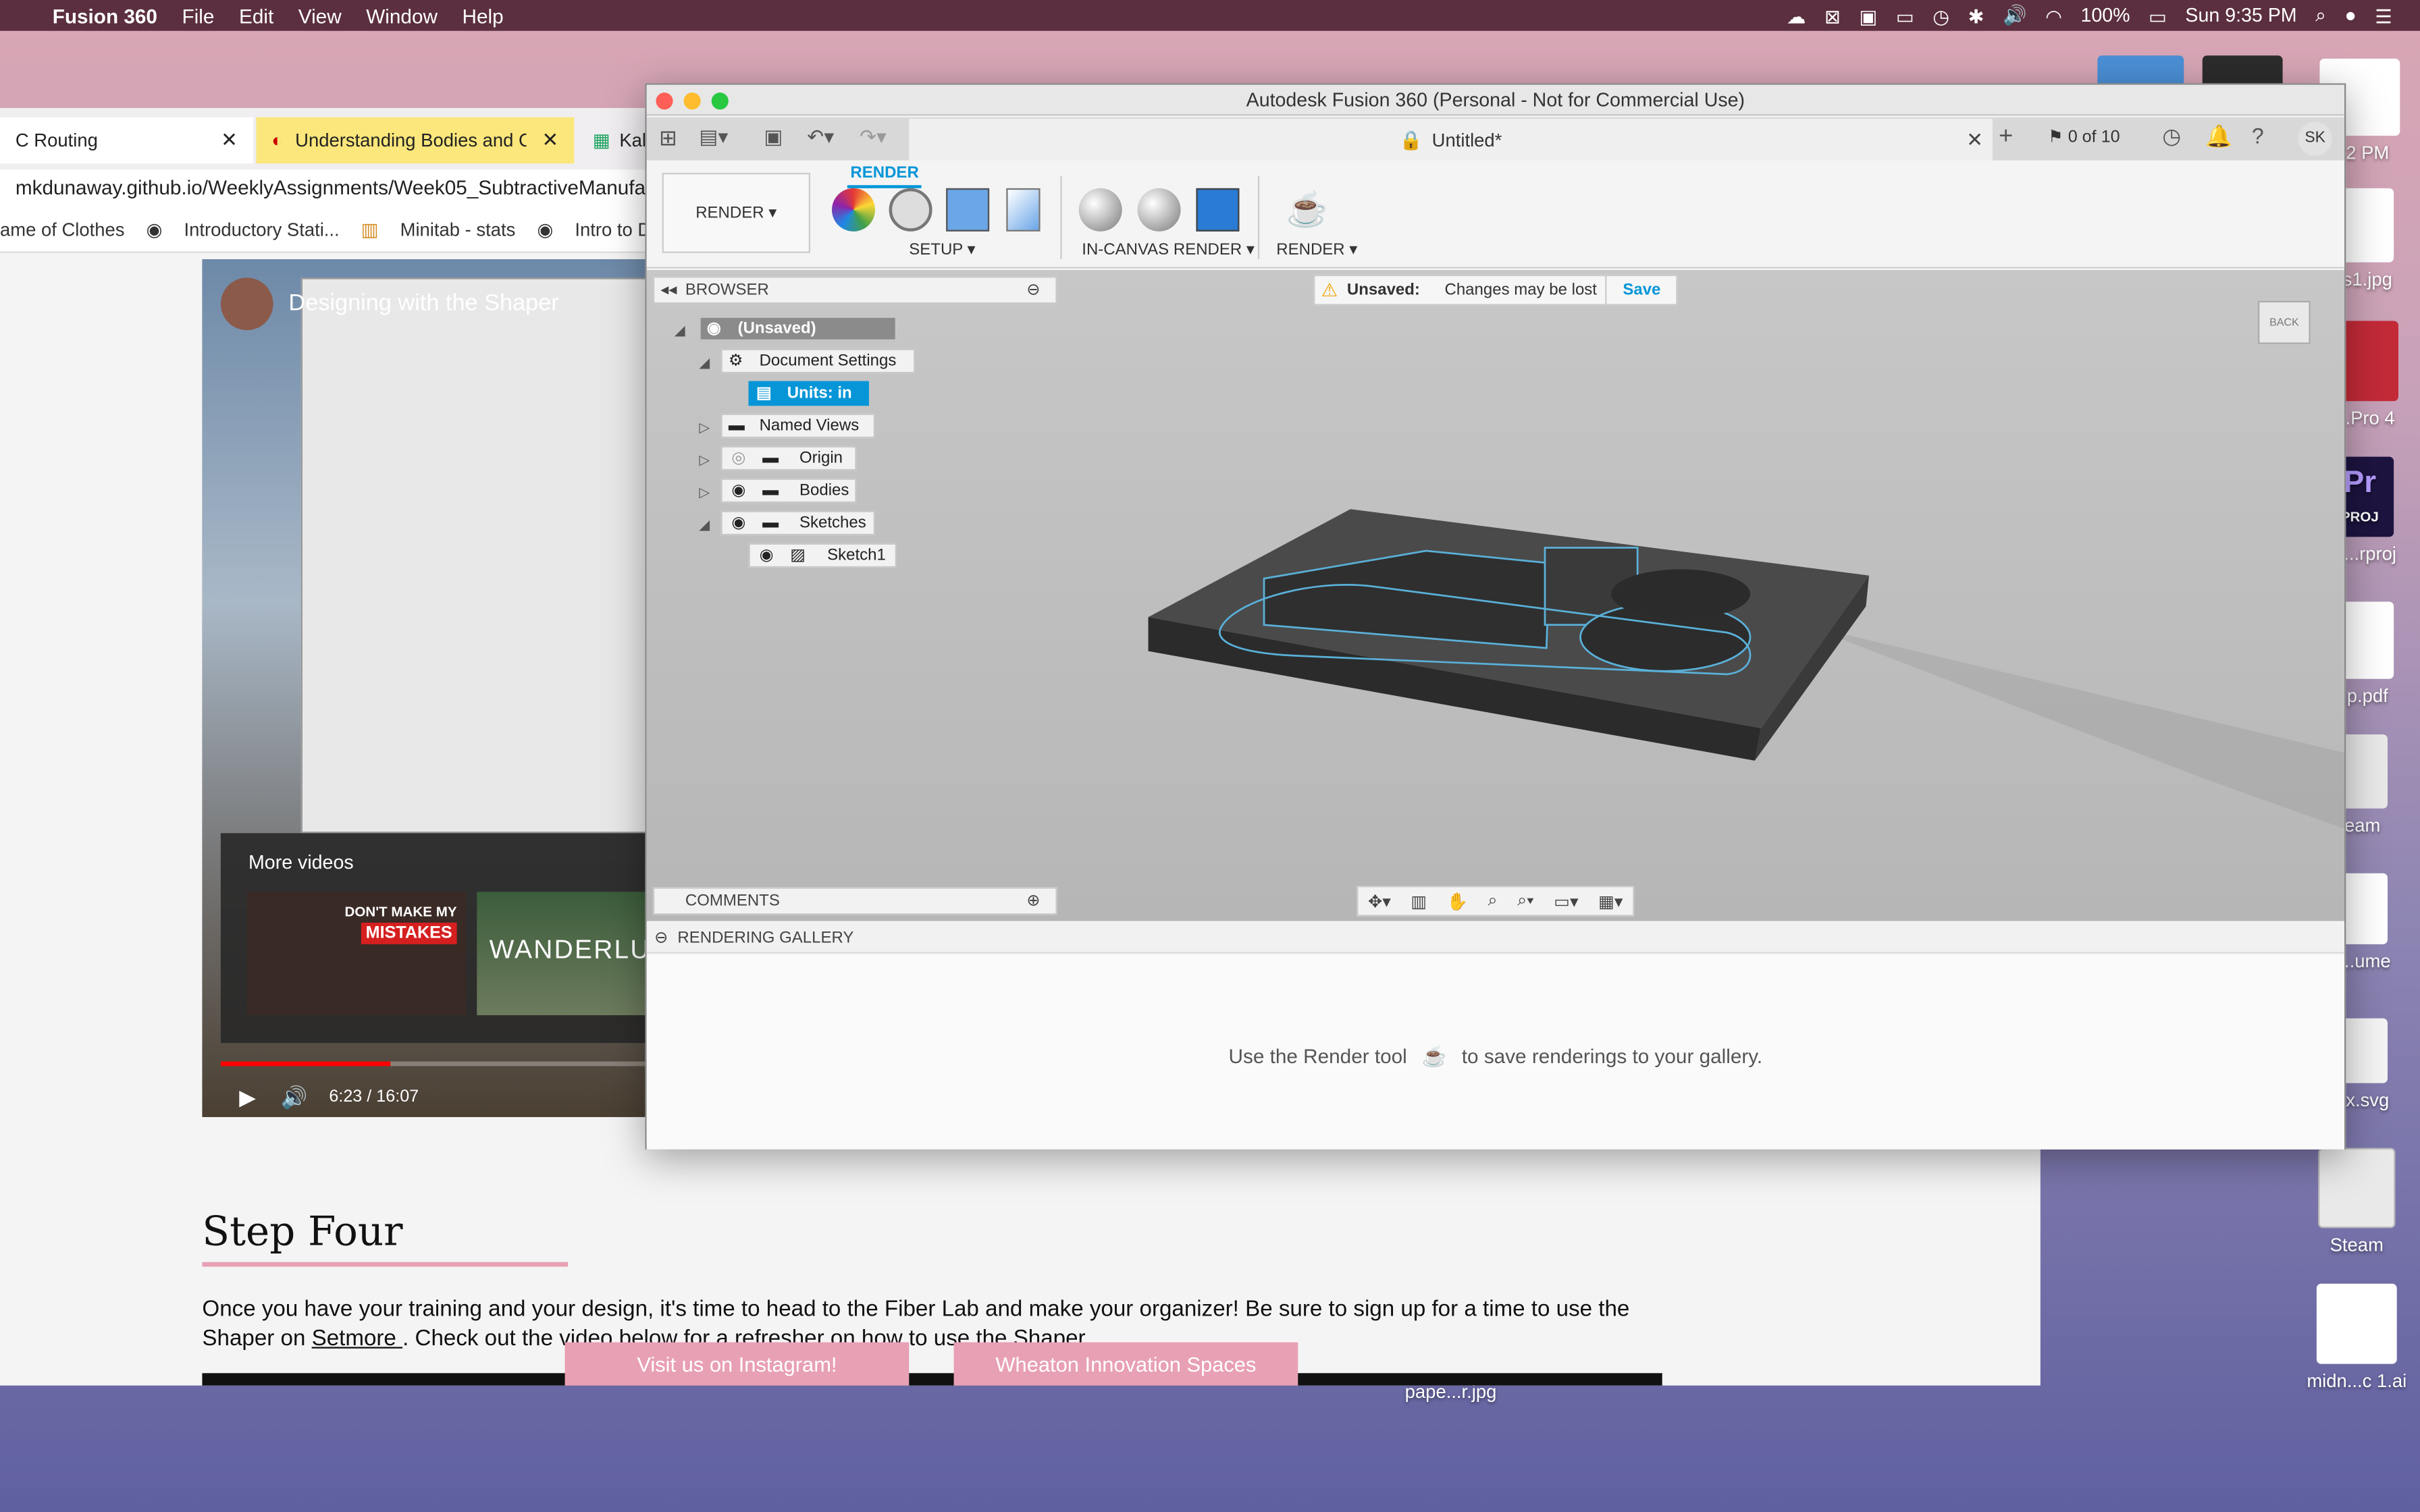 The image size is (2420, 1512). Describe the element at coordinates (1168, 250) in the screenshot. I see `in-canvas-render-group: IN-CANVAS RENDER ▾` at that location.